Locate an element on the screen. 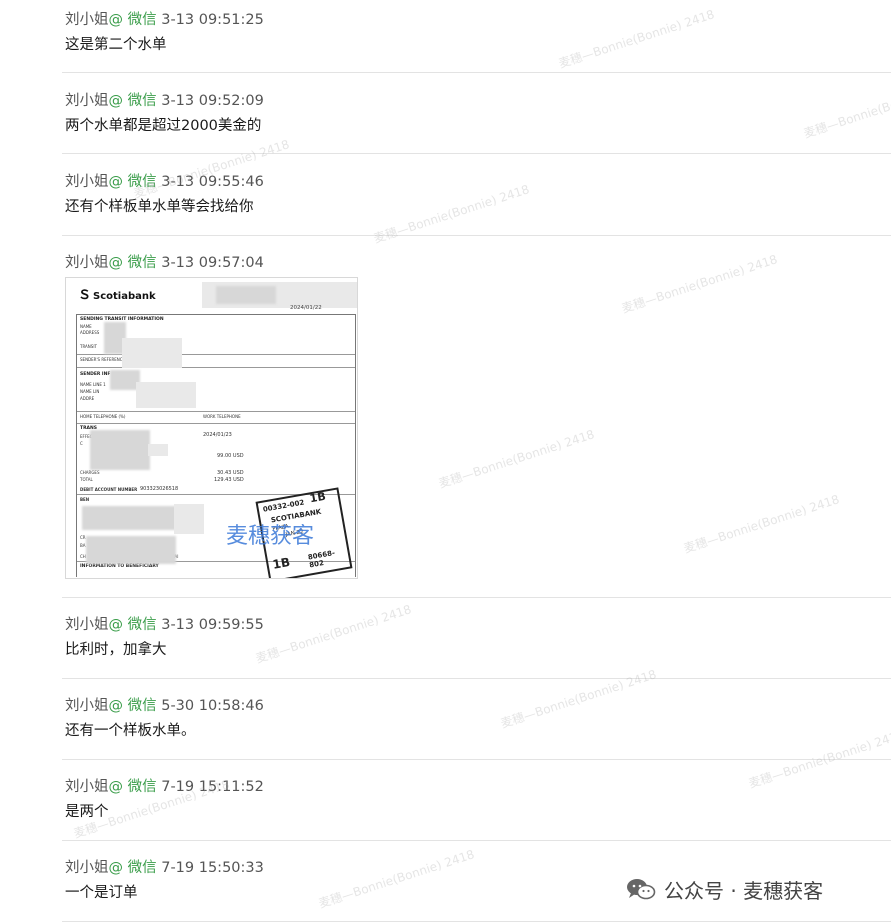 Image resolution: width=891 pixels, height=924 pixels. message-meta: 刘小姐@ 微信 7-19 15:50:33 is located at coordinates (164, 866).